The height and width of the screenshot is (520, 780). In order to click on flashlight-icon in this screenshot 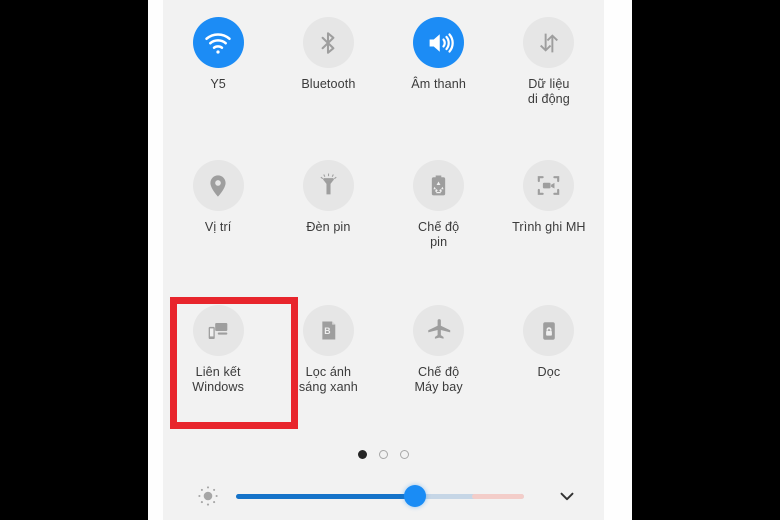, I will do `click(328, 185)`.